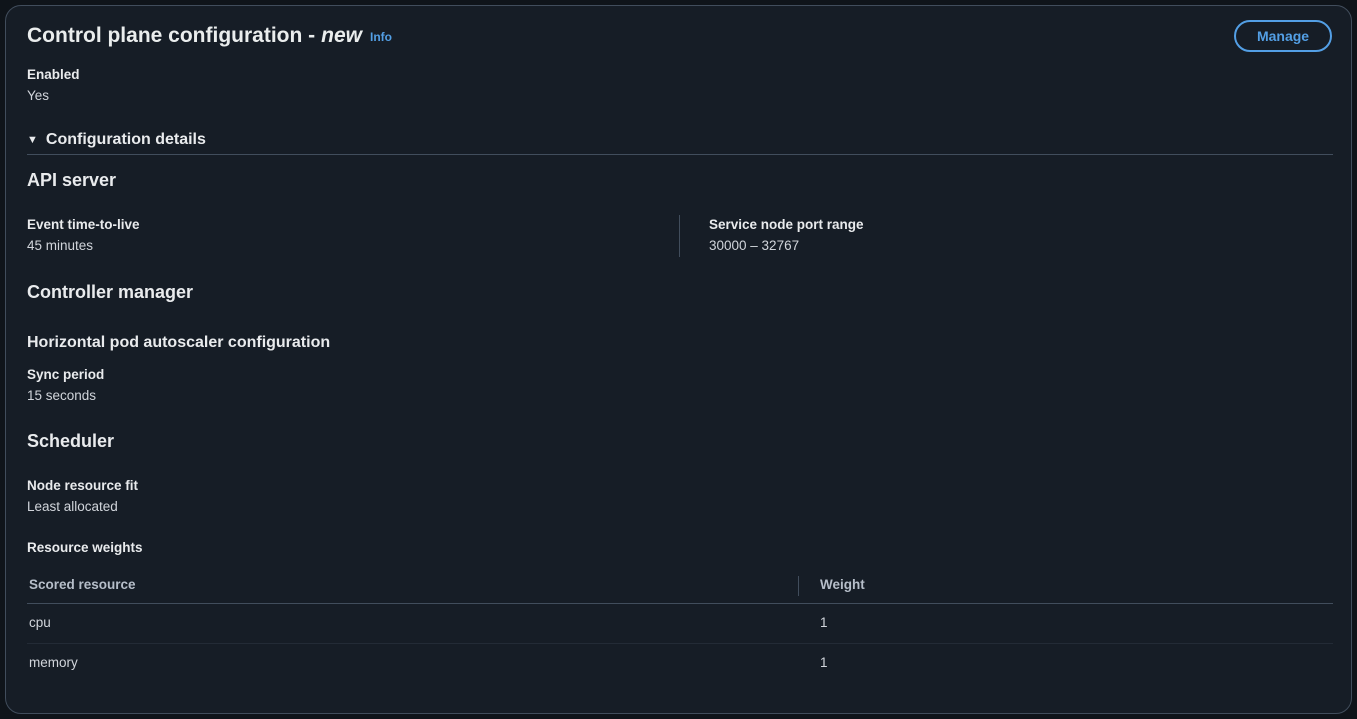 This screenshot has width=1357, height=719. What do you see at coordinates (53, 85) in the screenshot?
I see `enabled-field: Enabled Yes` at bounding box center [53, 85].